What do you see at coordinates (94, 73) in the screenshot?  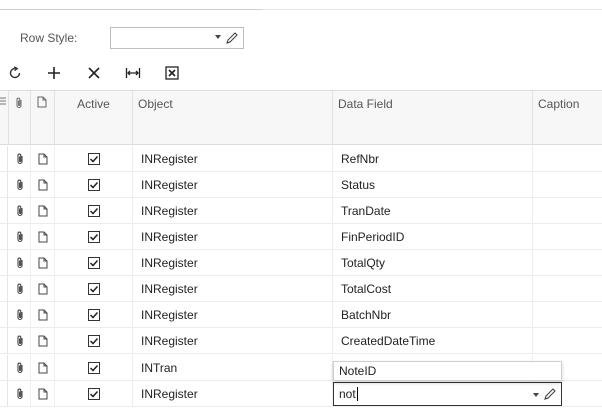 I see `delete-row-button` at bounding box center [94, 73].